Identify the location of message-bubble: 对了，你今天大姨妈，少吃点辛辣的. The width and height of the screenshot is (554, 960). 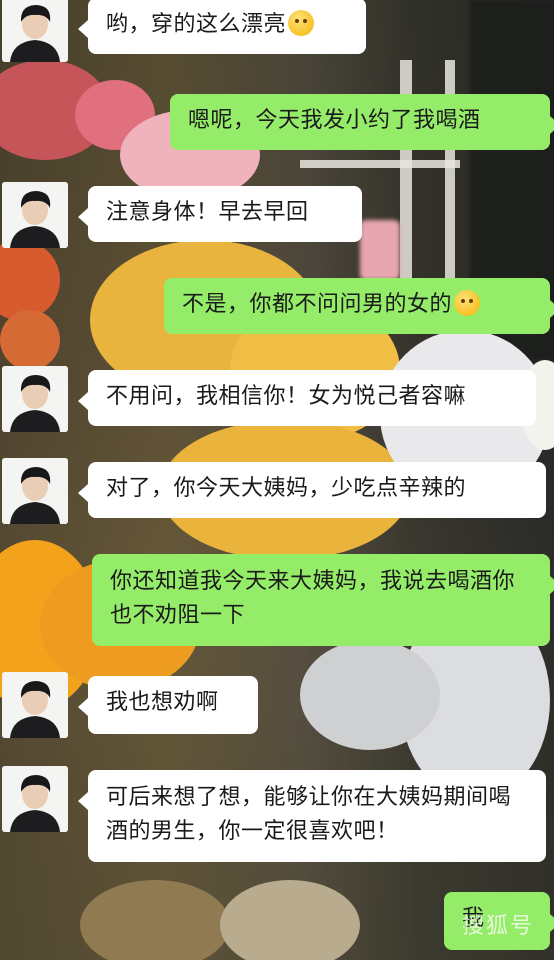
(312, 490).